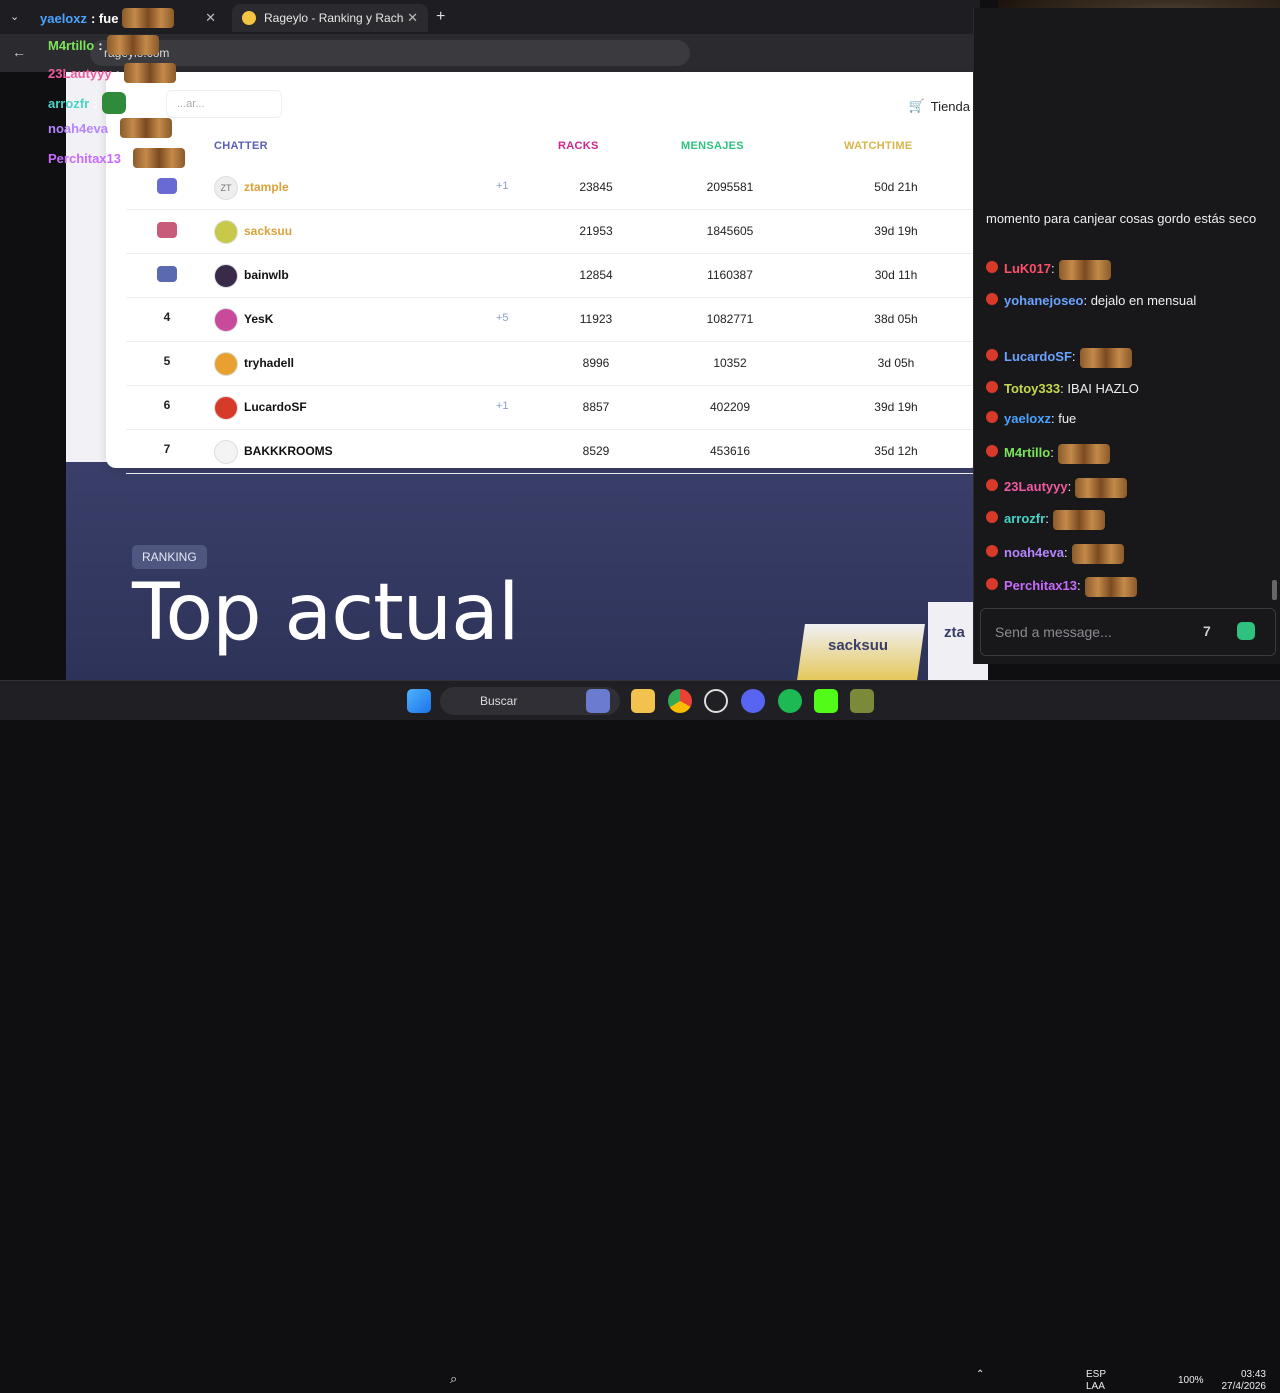 This screenshot has height=1393, width=1280. What do you see at coordinates (1024, 518) in the screenshot?
I see `chat-username: arrozfr` at bounding box center [1024, 518].